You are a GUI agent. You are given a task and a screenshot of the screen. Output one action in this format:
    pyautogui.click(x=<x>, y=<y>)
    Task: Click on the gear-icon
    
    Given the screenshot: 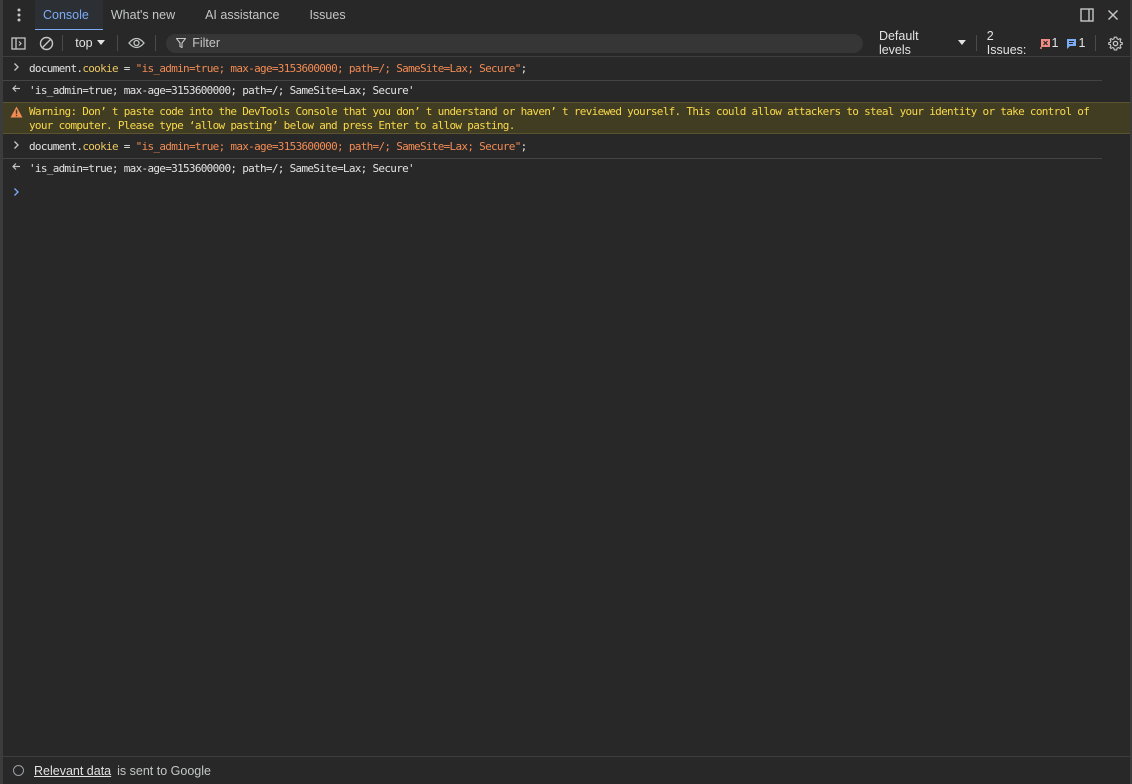 What is the action you would take?
    pyautogui.click(x=1115, y=43)
    